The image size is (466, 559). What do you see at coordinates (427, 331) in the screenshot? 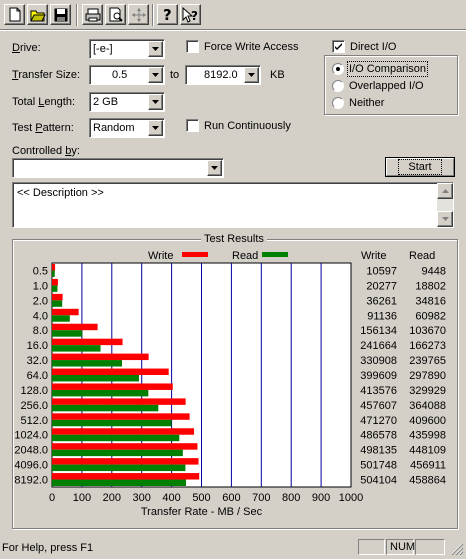
I see `read-value: 103670` at bounding box center [427, 331].